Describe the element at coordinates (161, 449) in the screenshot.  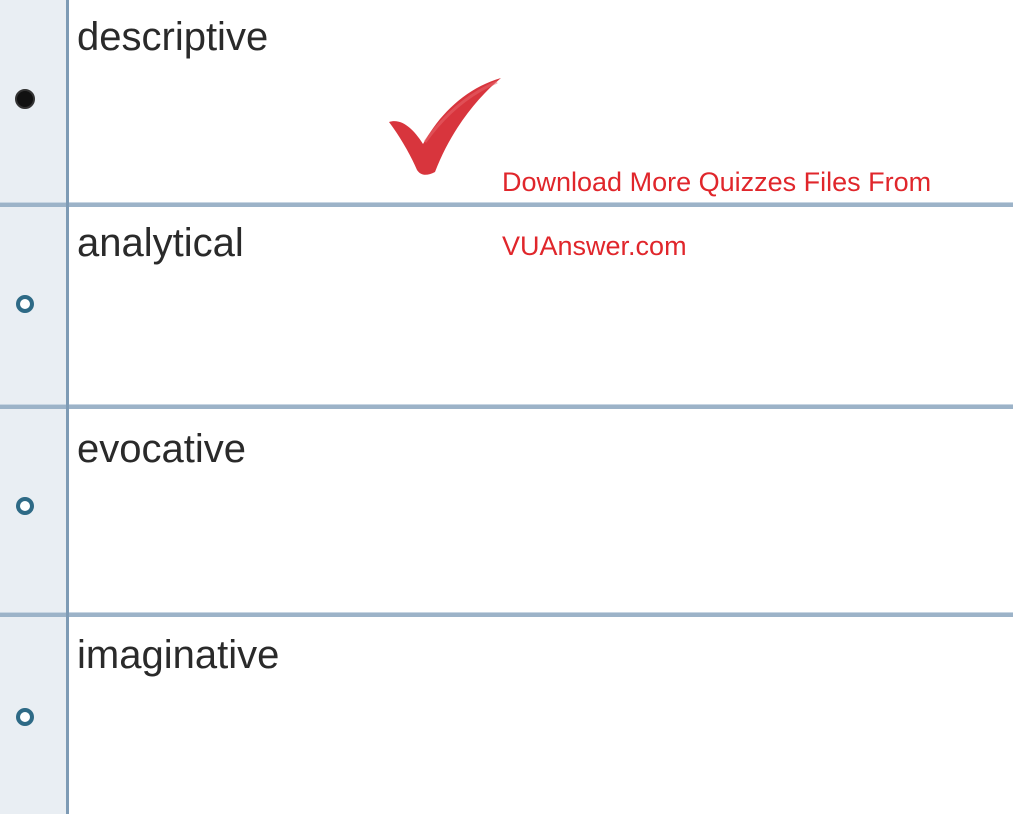
I see `option-label: evocative` at that location.